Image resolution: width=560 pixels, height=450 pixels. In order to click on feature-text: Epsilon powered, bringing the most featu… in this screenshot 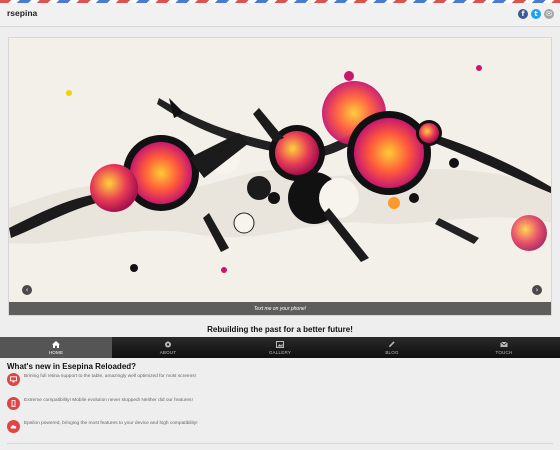, I will do `click(111, 423)`.